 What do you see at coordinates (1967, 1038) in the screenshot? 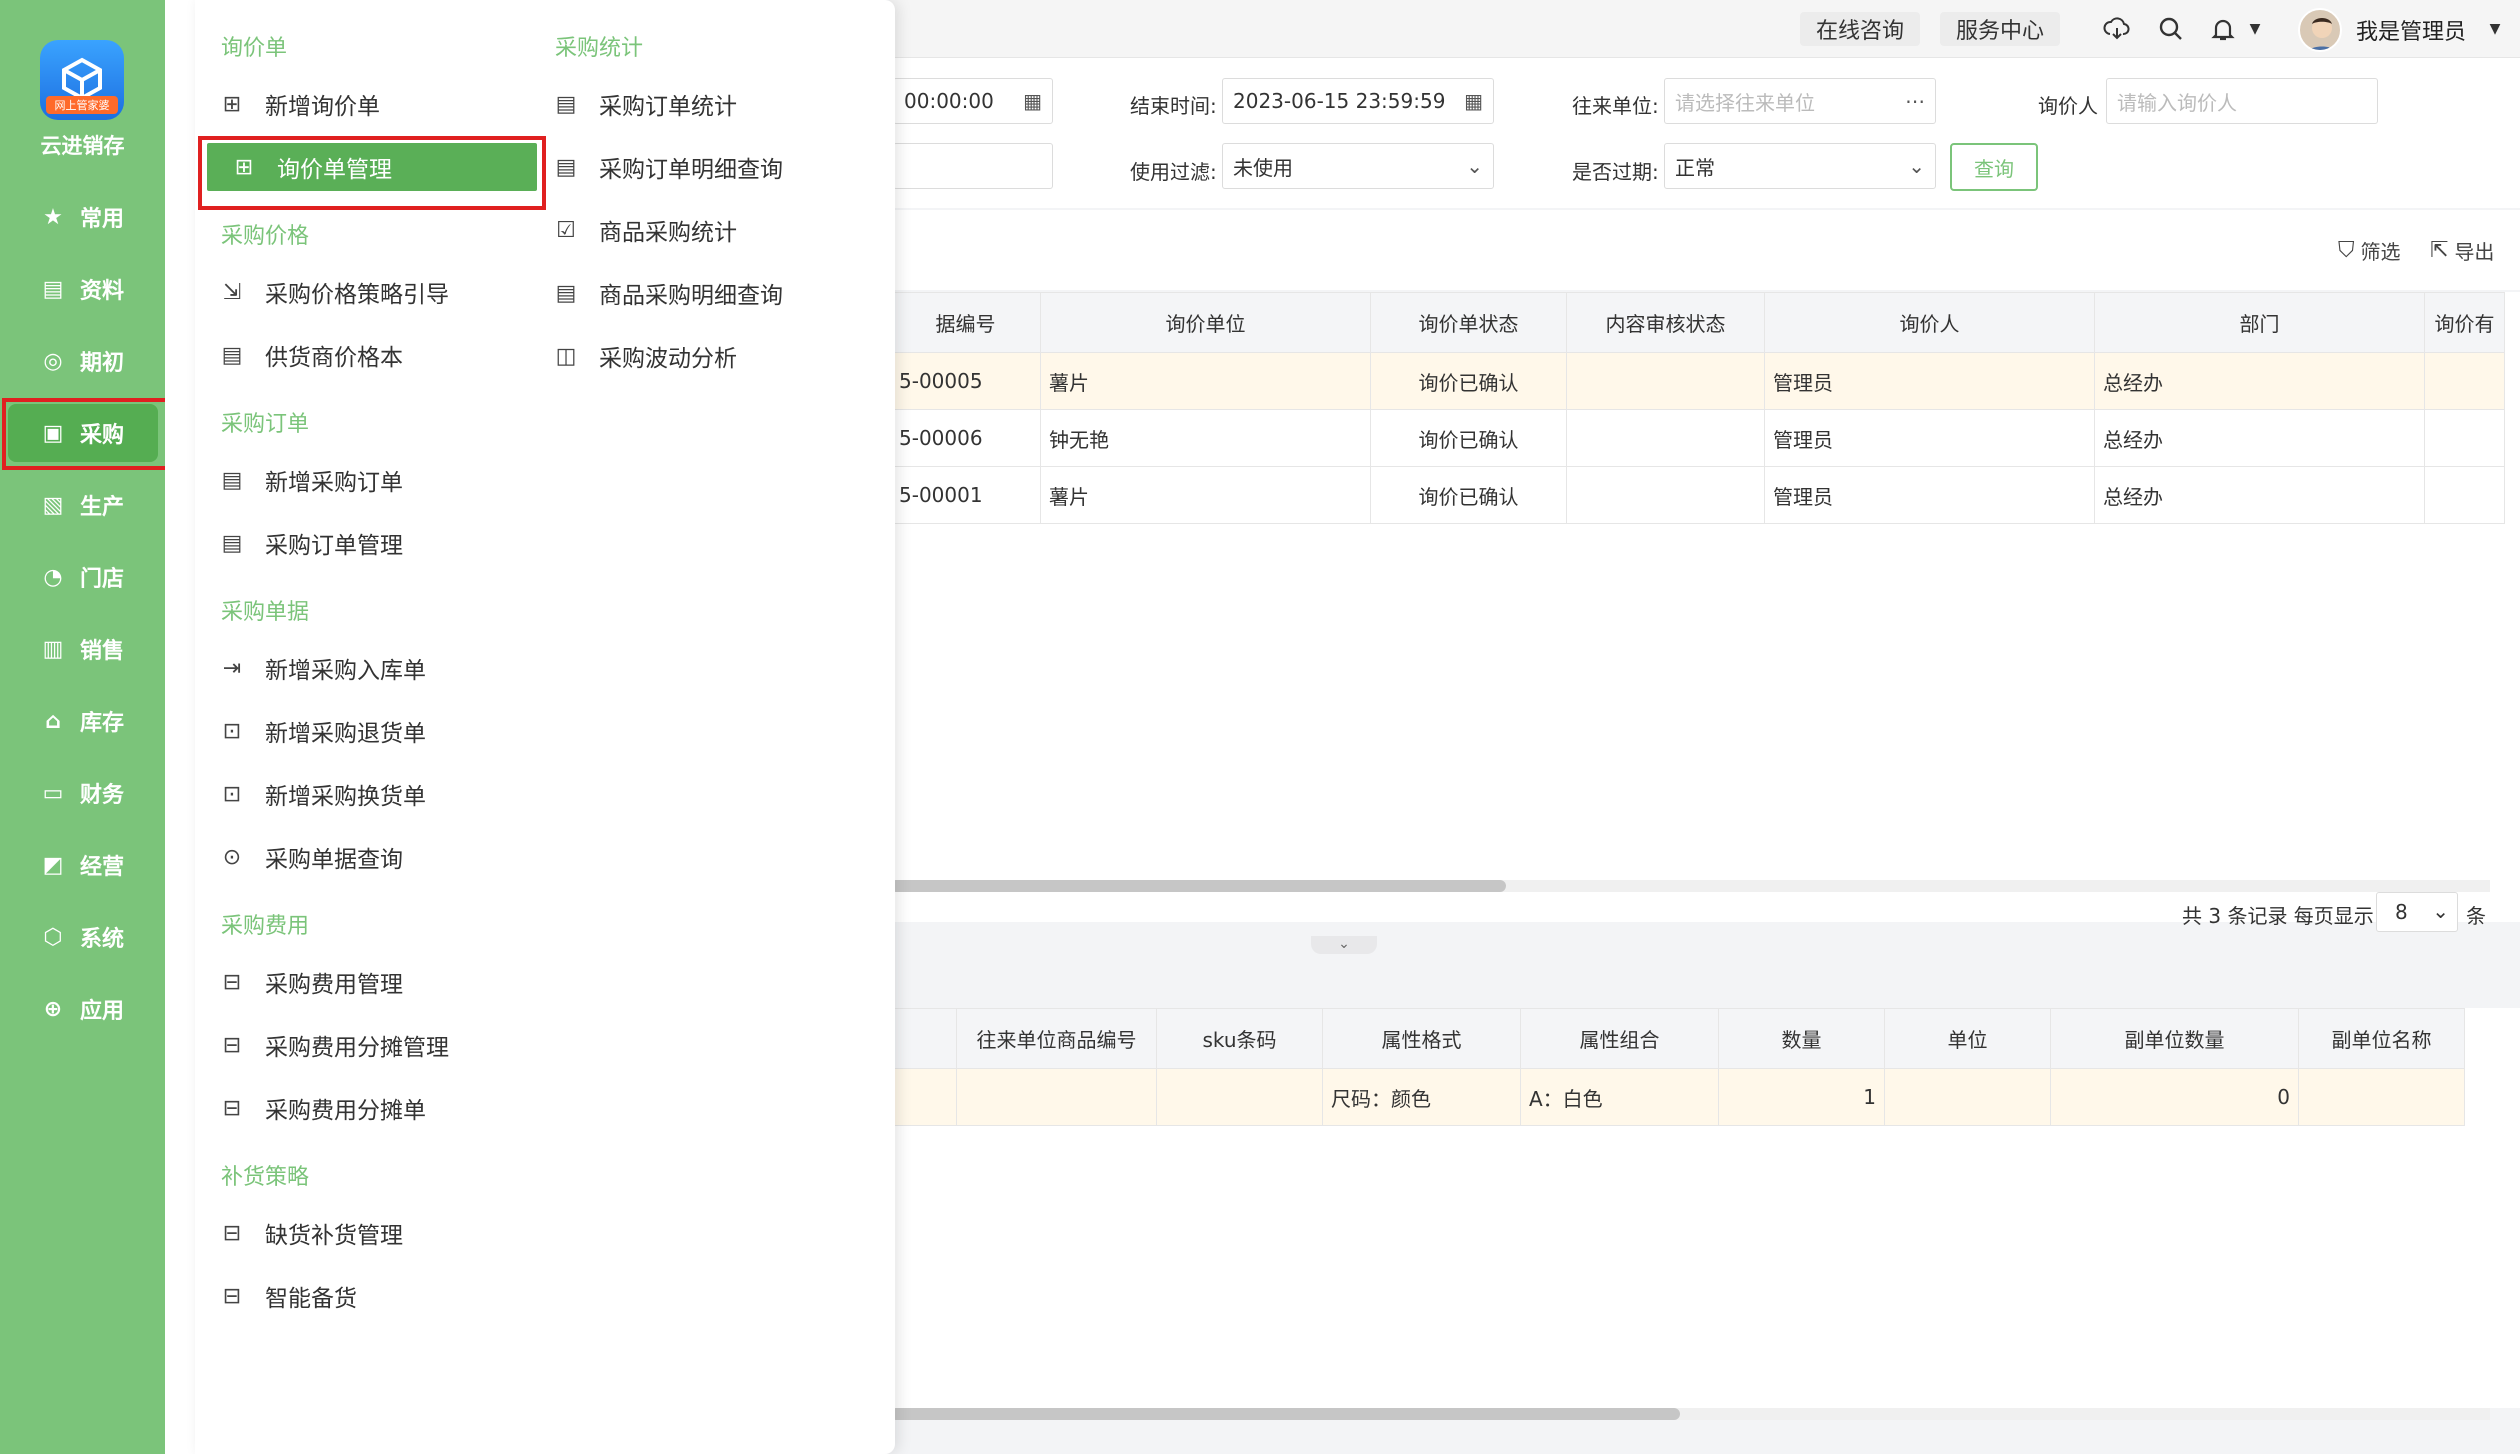
I see `detail-column-header: 单位` at bounding box center [1967, 1038].